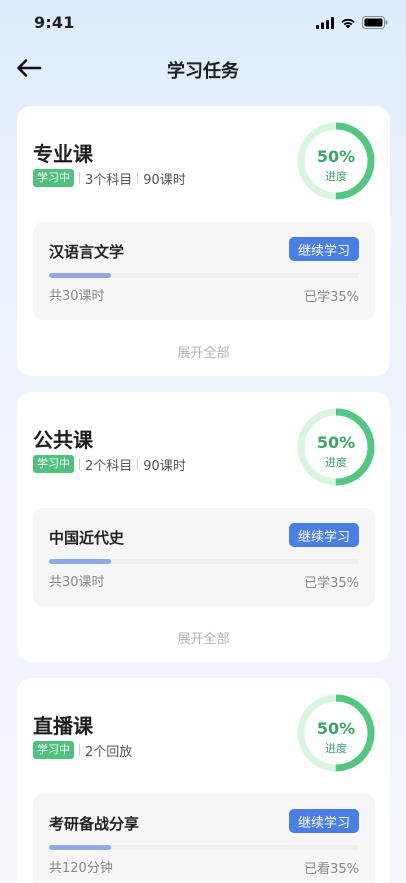 The image size is (406, 883). What do you see at coordinates (63, 154) in the screenshot?
I see `card-title: 专业课` at bounding box center [63, 154].